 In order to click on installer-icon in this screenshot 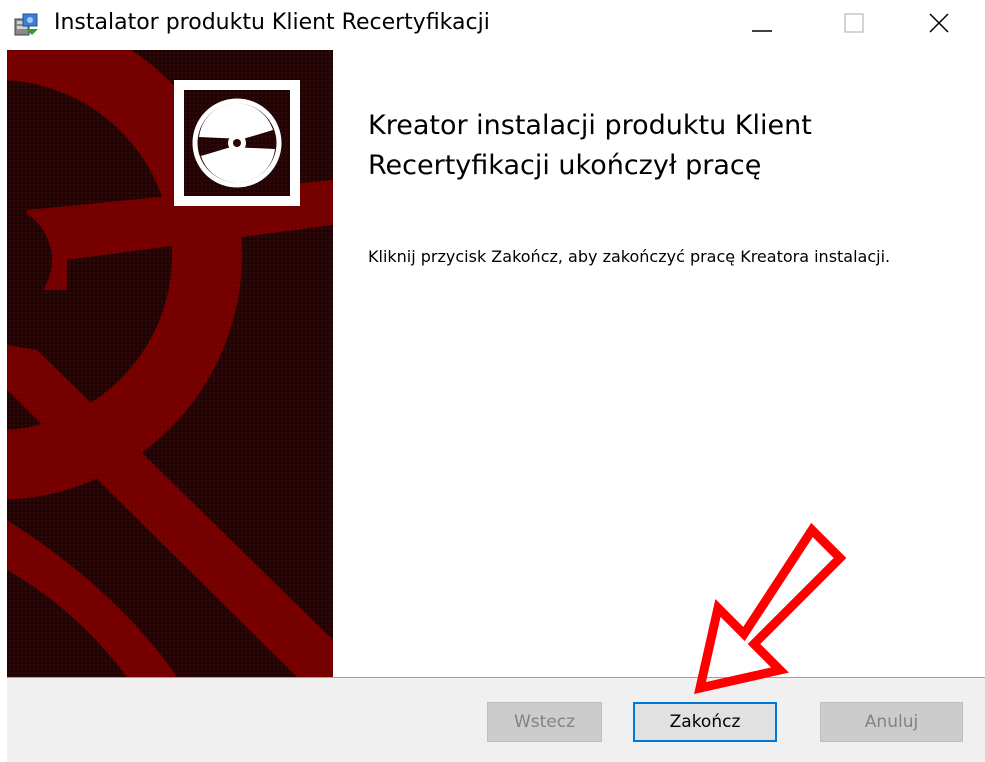, I will do `click(26, 24)`.